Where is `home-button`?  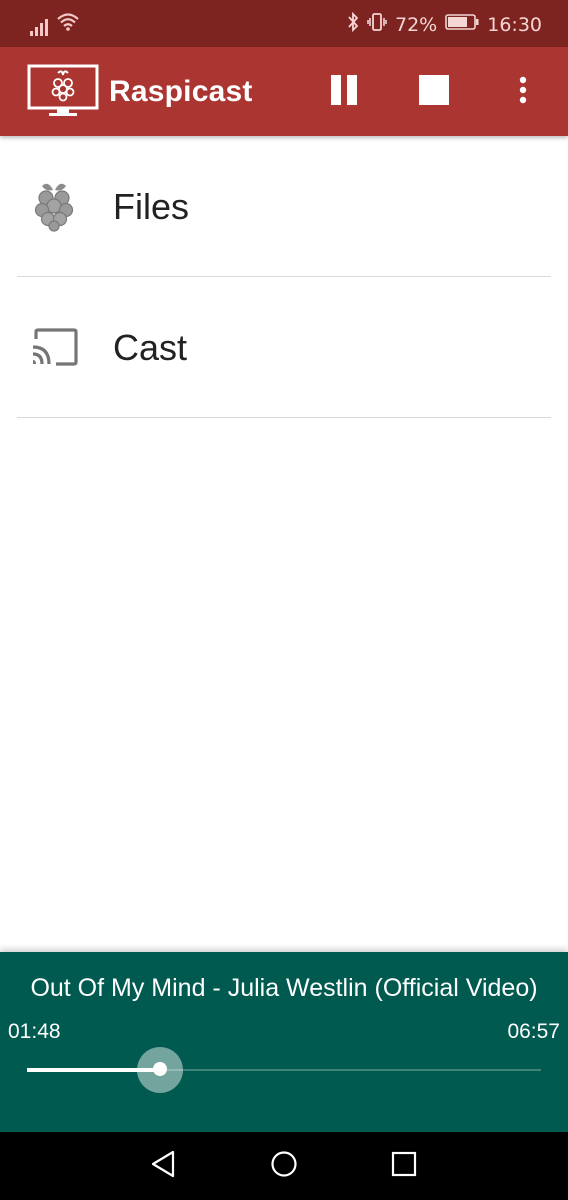 home-button is located at coordinates (284, 1166).